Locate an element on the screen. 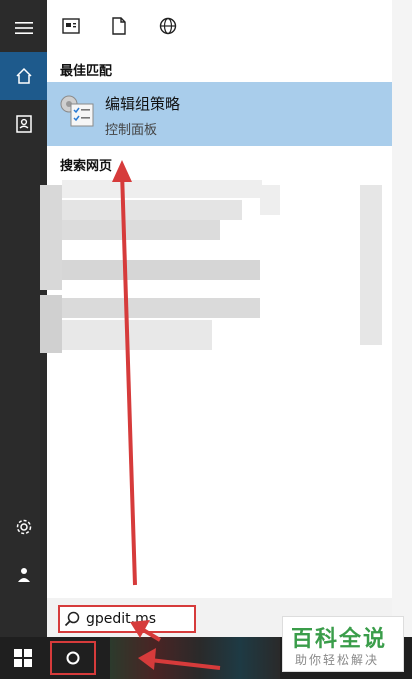 The image size is (412, 679). watermark-logo: 百科全说 助你轻松解决 is located at coordinates (343, 644).